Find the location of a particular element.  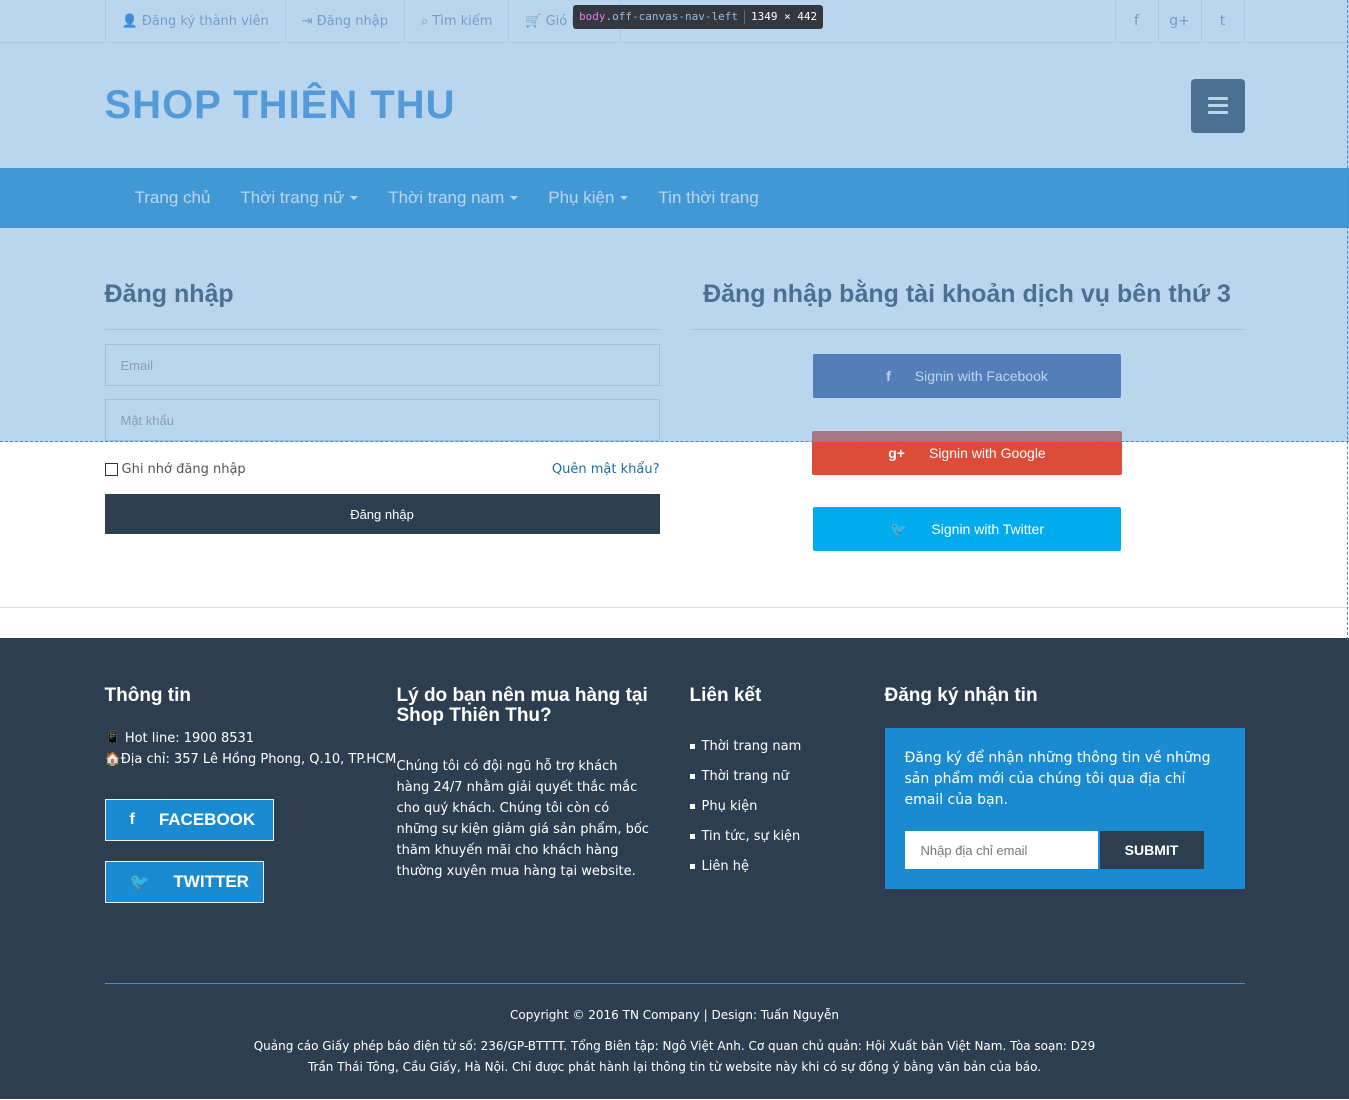

register-link: 👤 Đăng ký thành viên is located at coordinates (196, 21).